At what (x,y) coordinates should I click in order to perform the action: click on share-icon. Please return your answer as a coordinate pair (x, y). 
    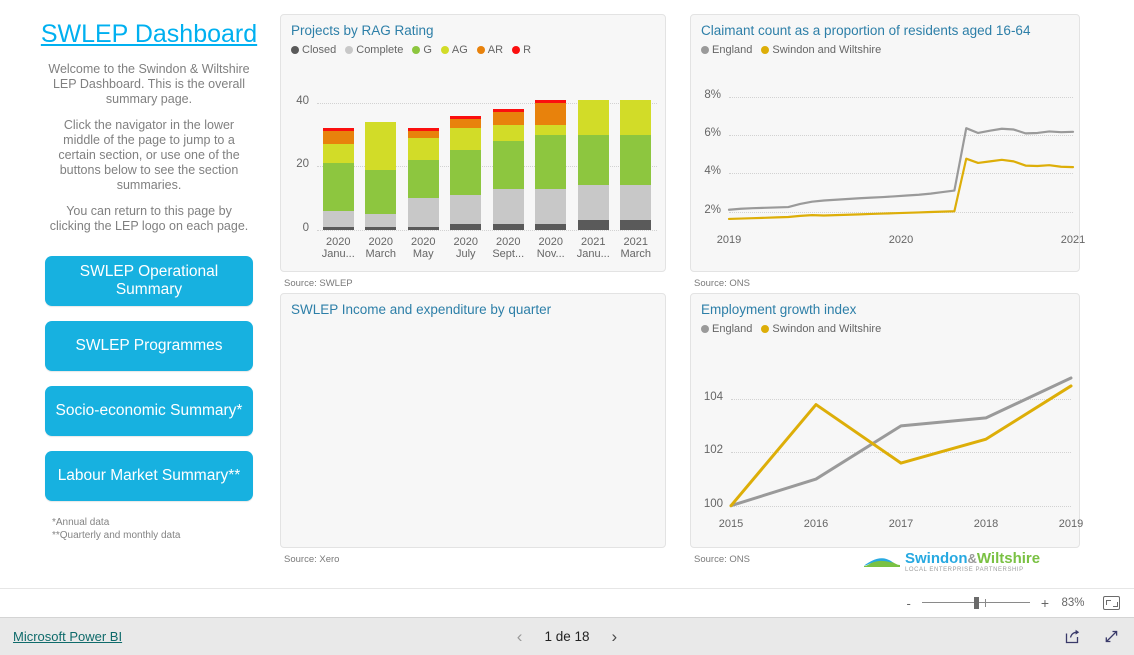
    Looking at the image, I should click on (1072, 636).